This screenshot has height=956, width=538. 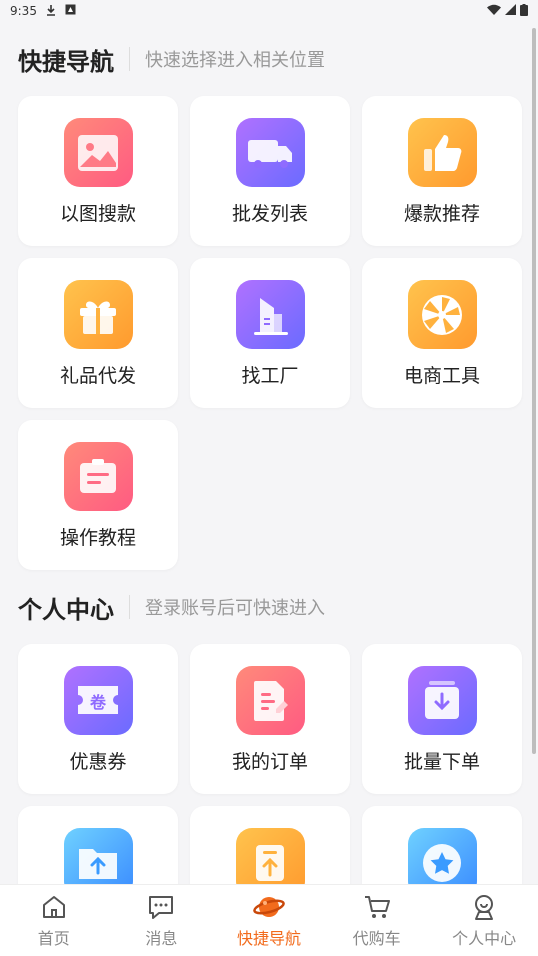 What do you see at coordinates (510, 11) in the screenshot?
I see `signal-icon` at bounding box center [510, 11].